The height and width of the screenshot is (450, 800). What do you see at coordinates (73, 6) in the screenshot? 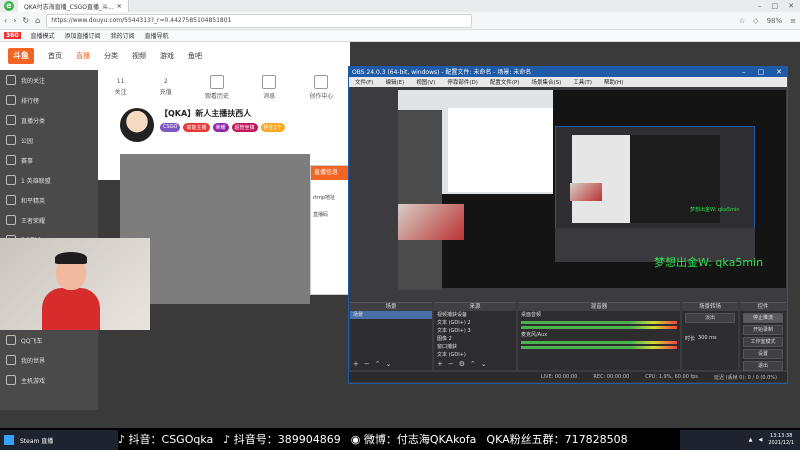
I see `browser-tab: QKA付志海直播_CSGO直播_斗... ✕` at bounding box center [73, 6].